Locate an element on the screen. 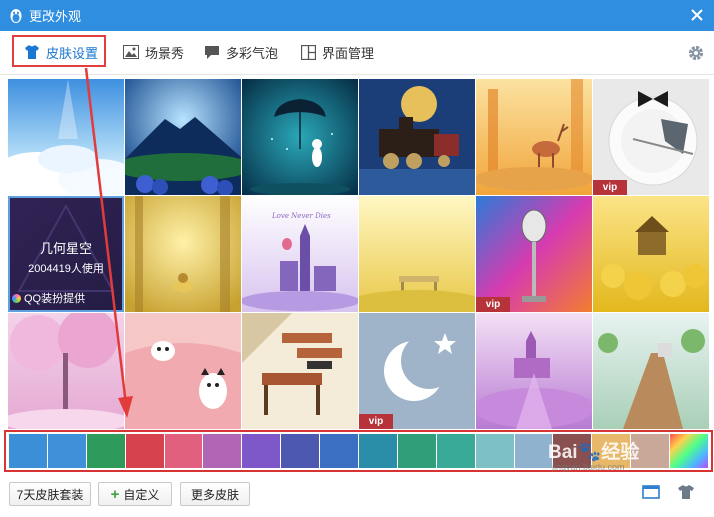 The width and height of the screenshot is (714, 517). qq-dress-logo-icon is located at coordinates (16, 298).